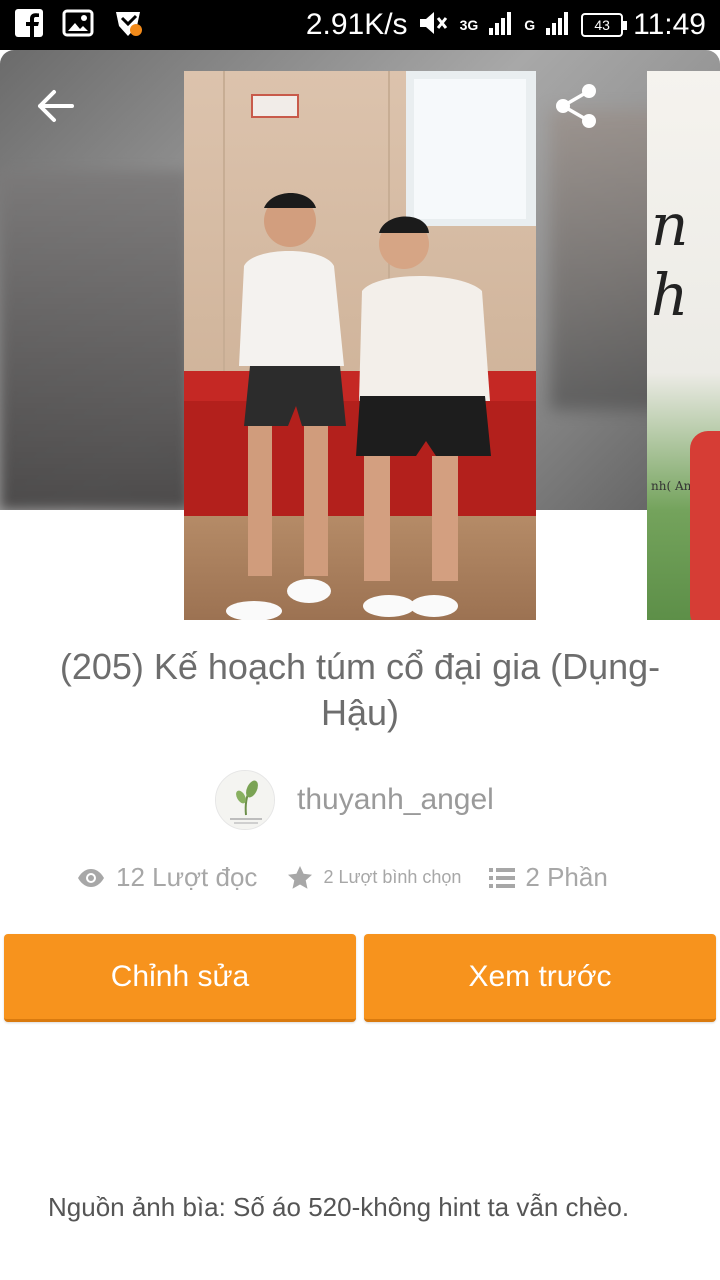 The width and height of the screenshot is (720, 1280). I want to click on share-icon, so click(576, 106).